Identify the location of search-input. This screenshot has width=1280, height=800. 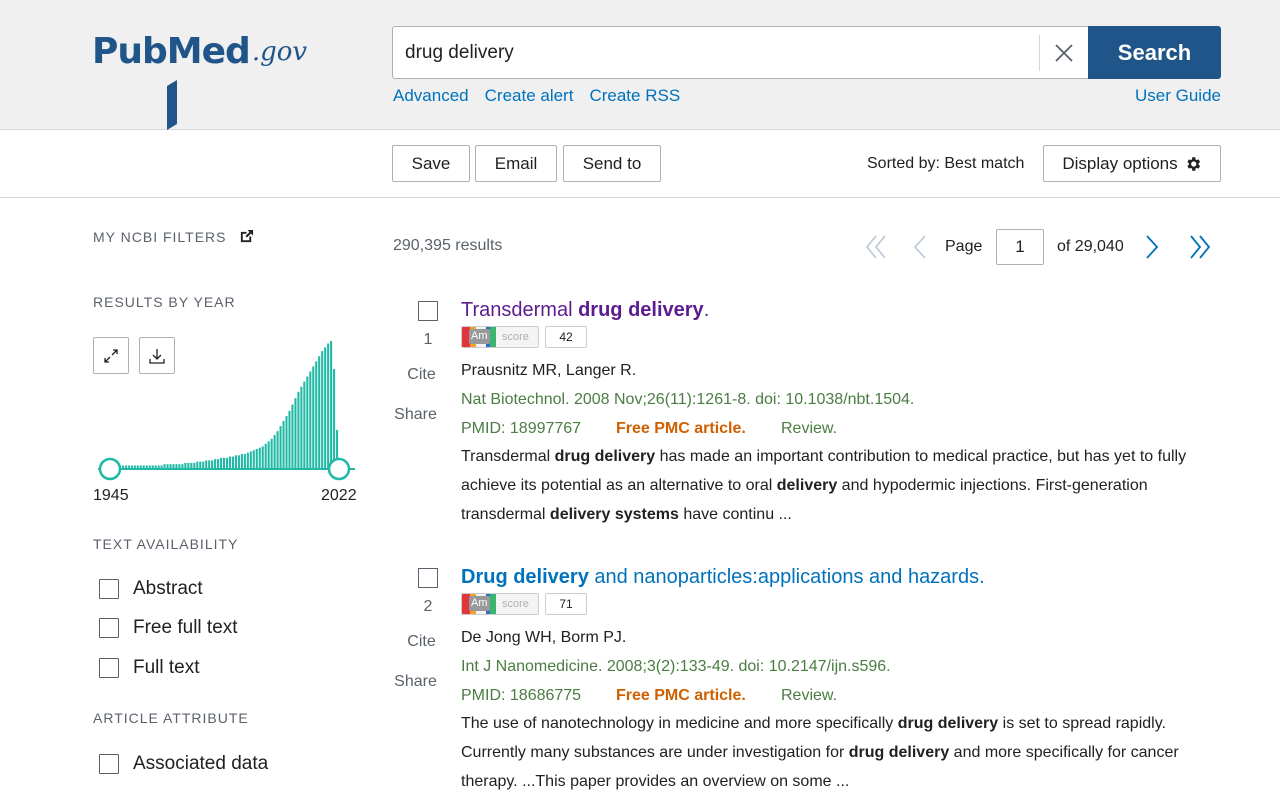
(720, 52).